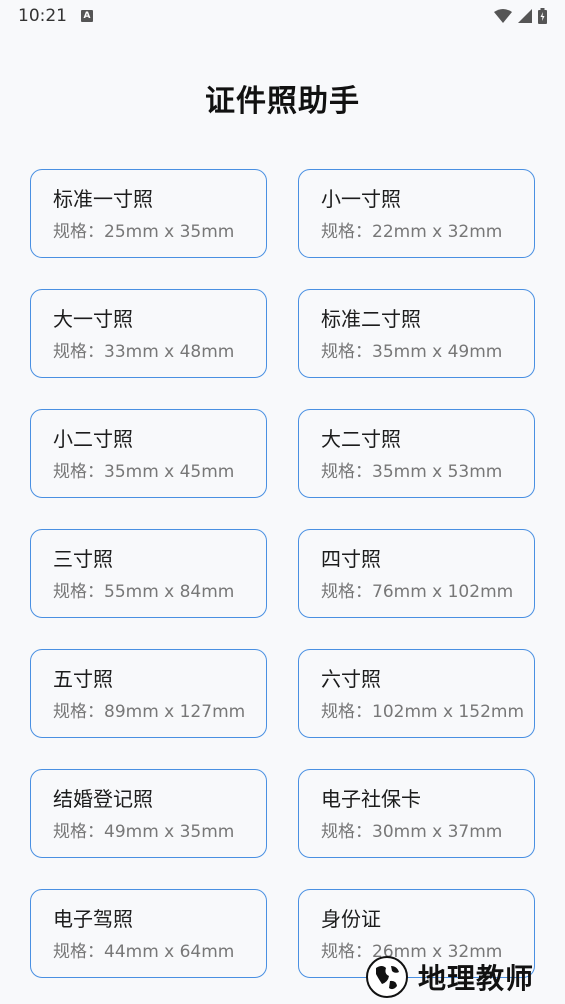 This screenshot has height=1004, width=565. What do you see at coordinates (42, 16) in the screenshot?
I see `status-time: 10:21` at bounding box center [42, 16].